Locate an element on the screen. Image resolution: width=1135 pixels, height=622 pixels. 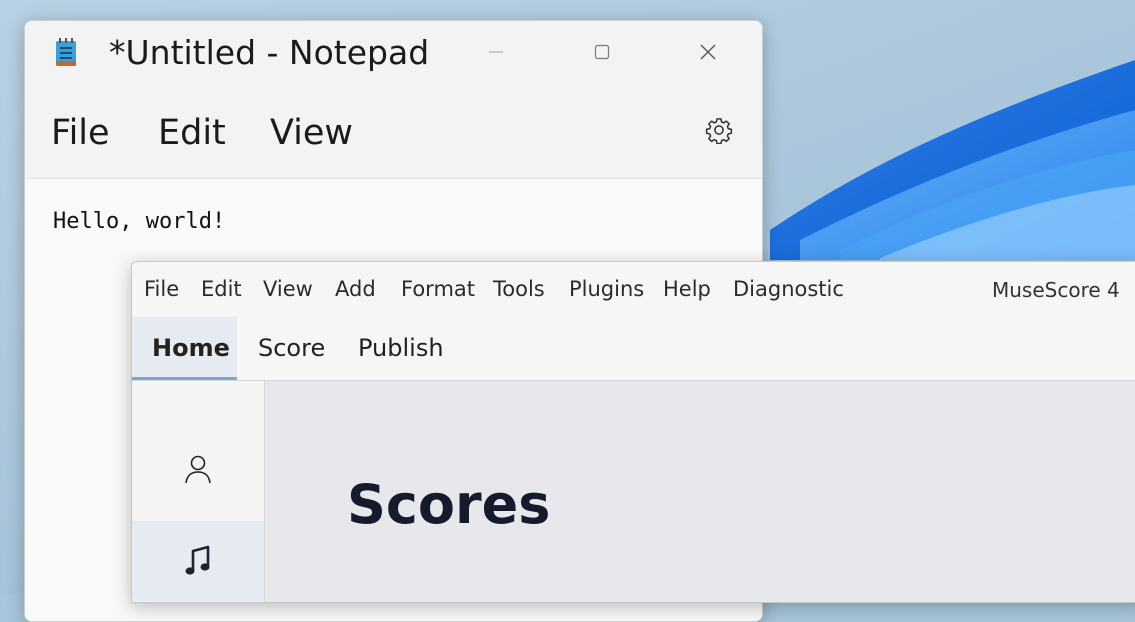
musescore-tabbar: Home Score Publish is located at coordinates (633, 349).